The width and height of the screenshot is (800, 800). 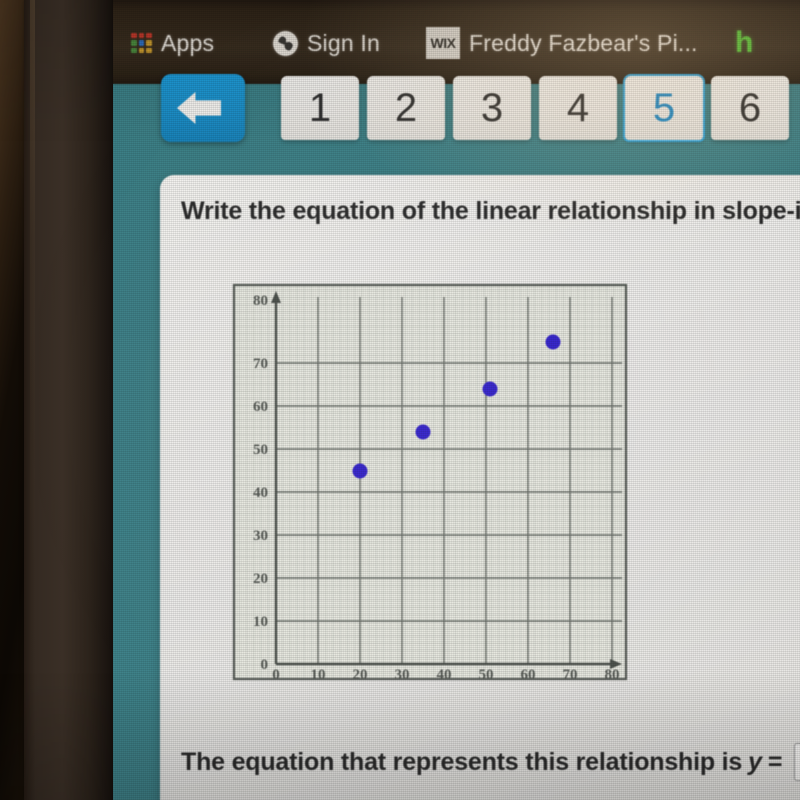 I want to click on tab-question-3: 3, so click(x=492, y=108).